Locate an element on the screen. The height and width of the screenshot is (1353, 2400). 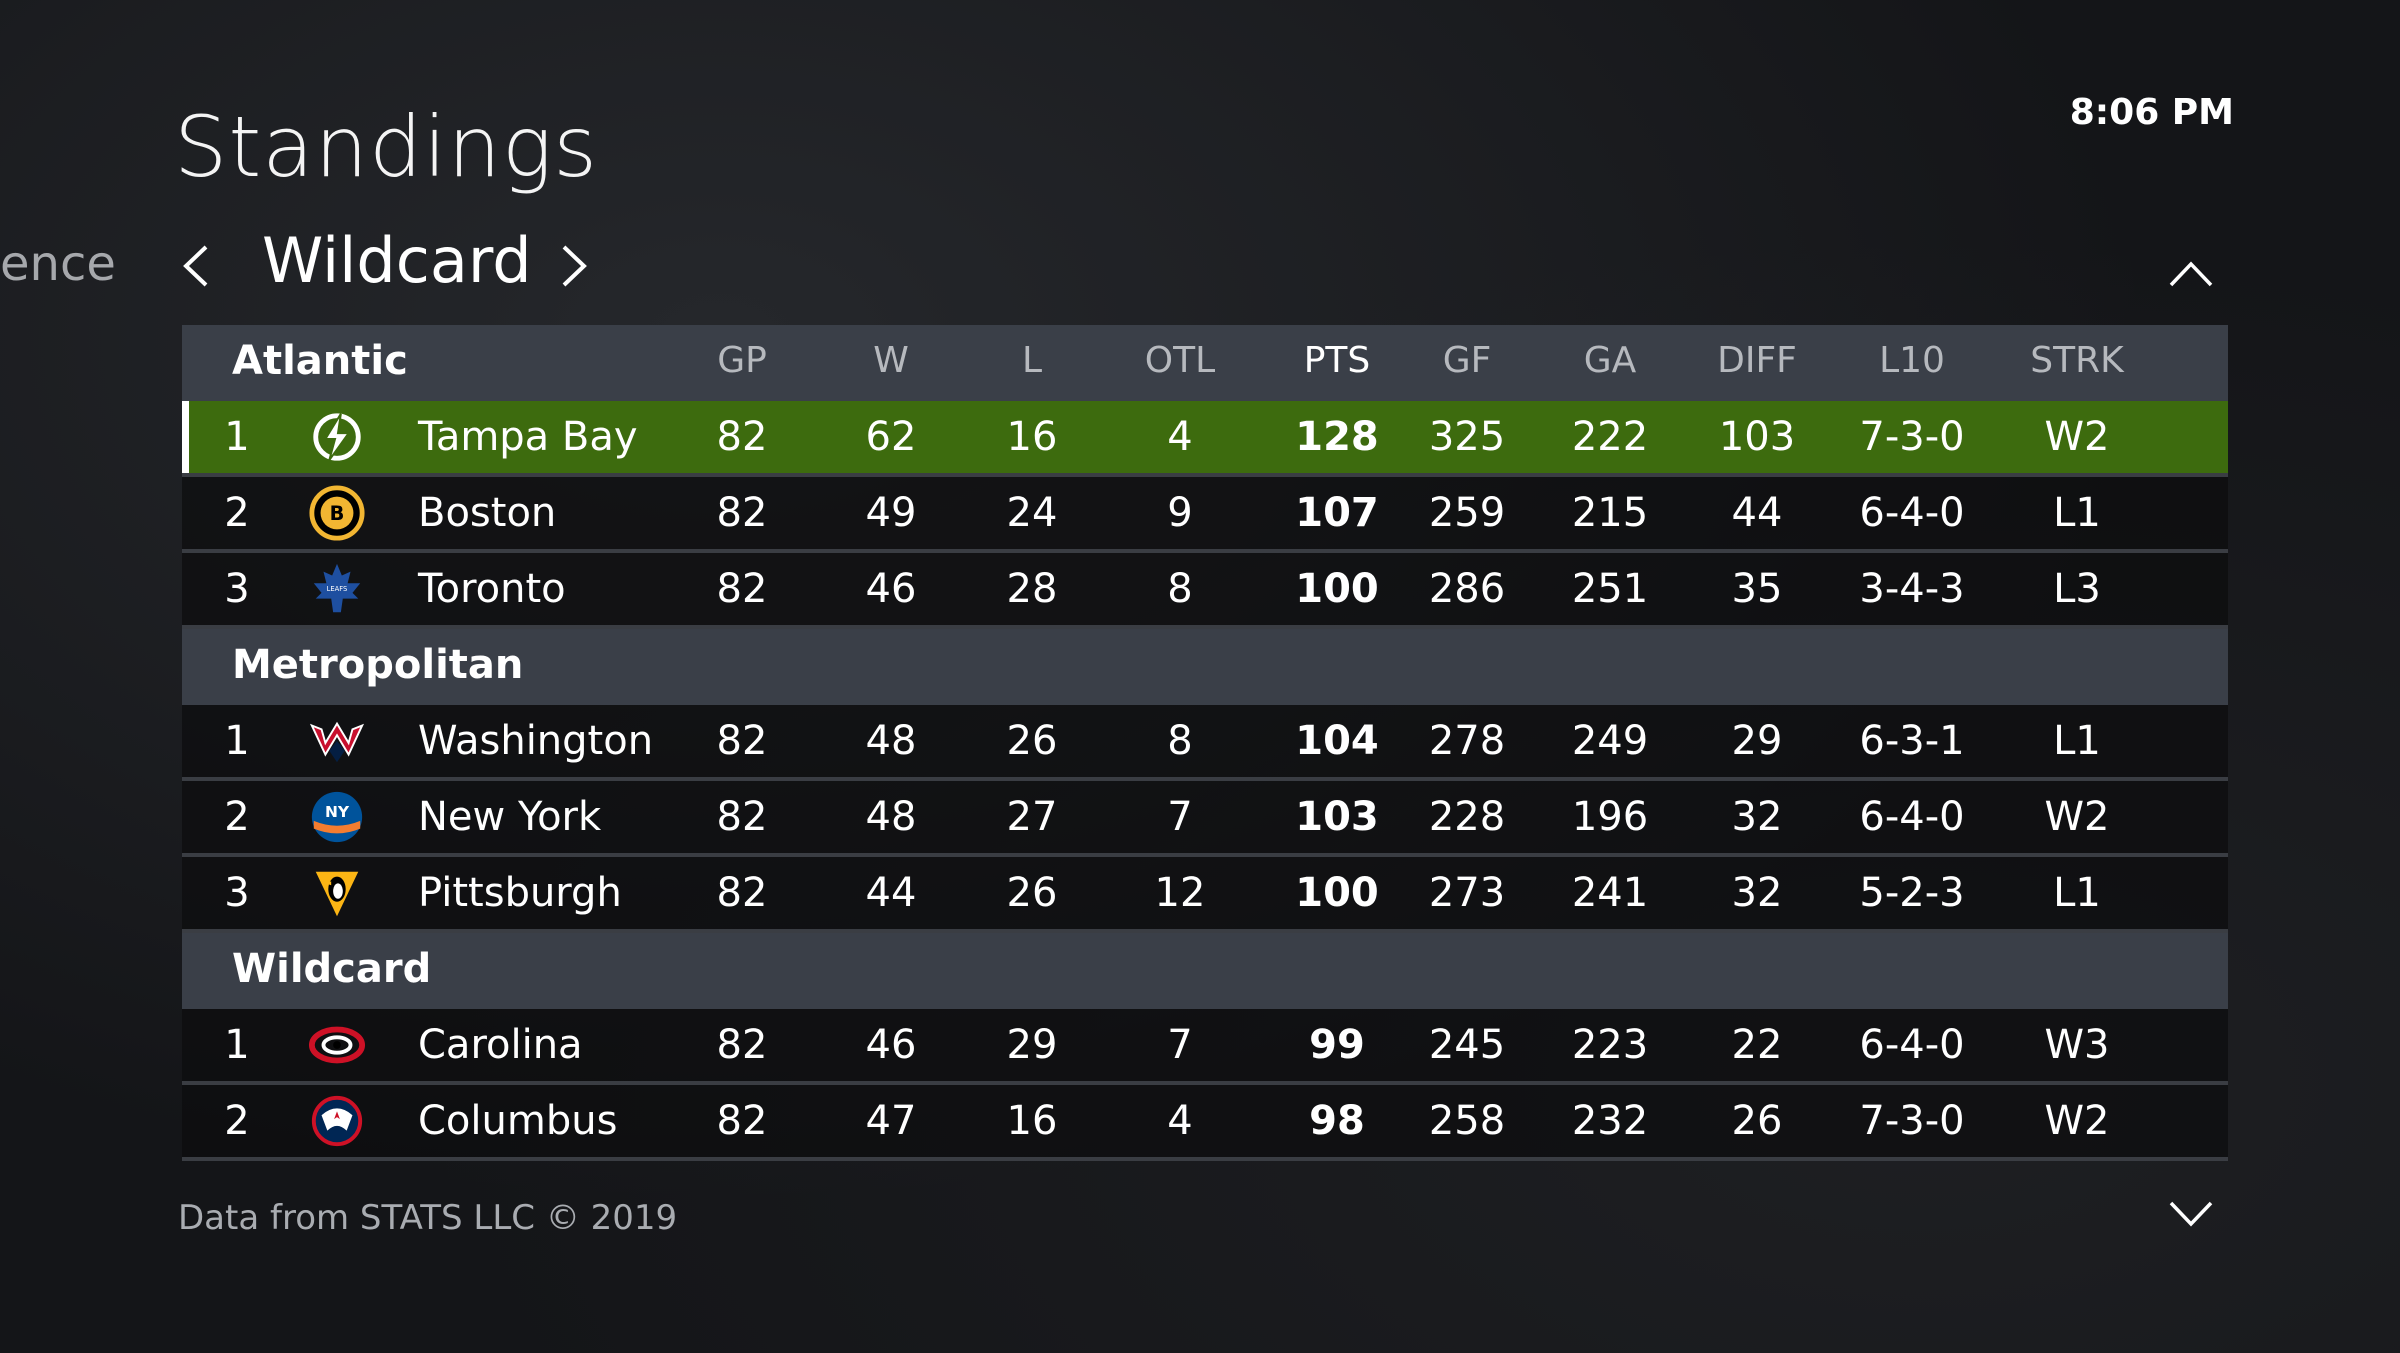
stat-gf: 273 is located at coordinates (1467, 893).